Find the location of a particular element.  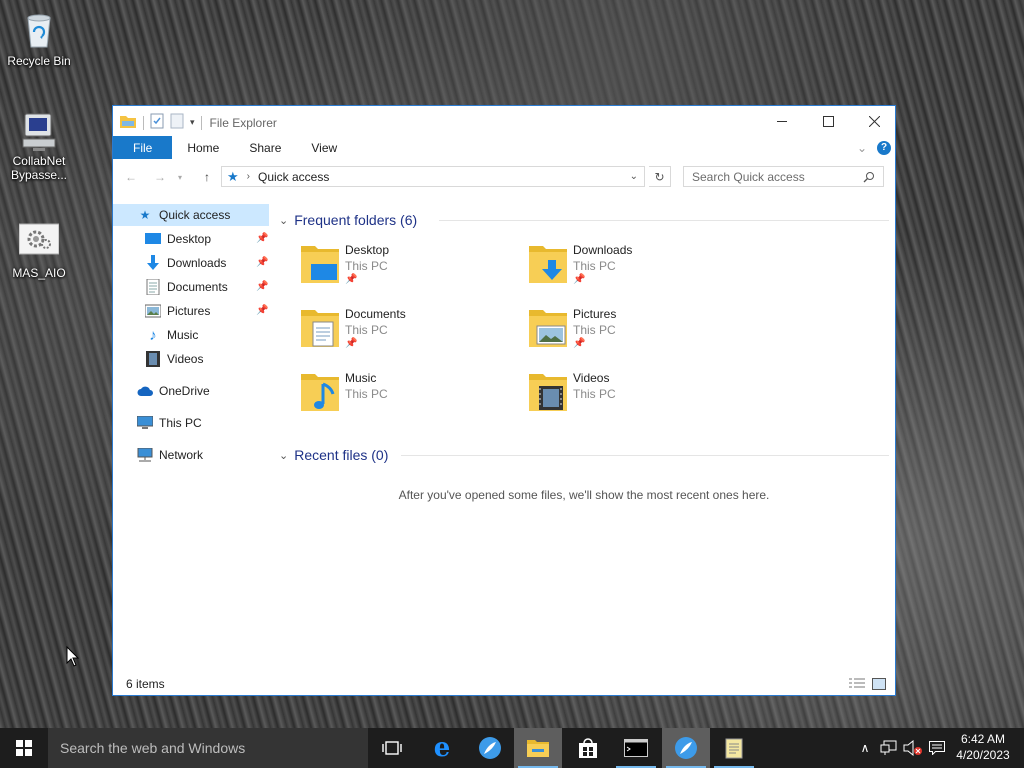

up-button: ↑ is located at coordinates (207, 177).